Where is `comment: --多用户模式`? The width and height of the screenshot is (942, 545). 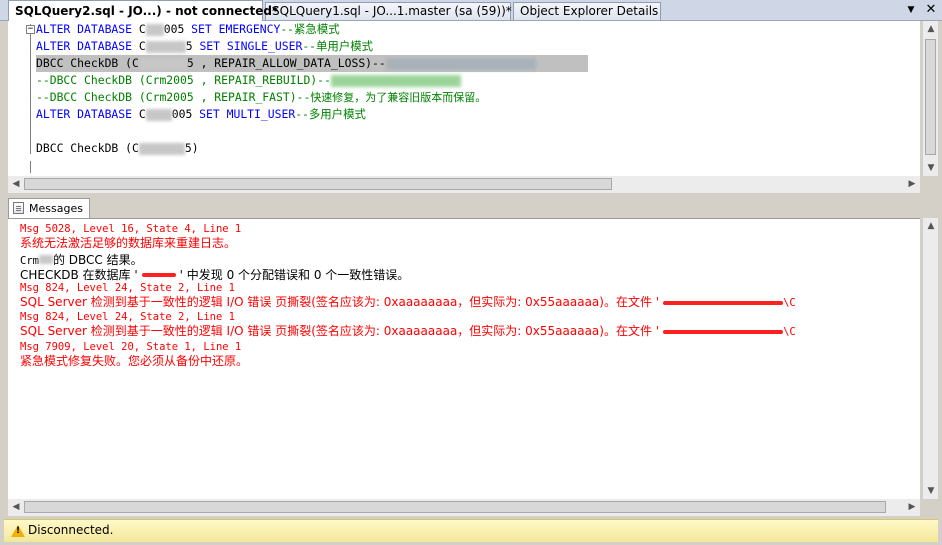 comment: --多用户模式 is located at coordinates (330, 114).